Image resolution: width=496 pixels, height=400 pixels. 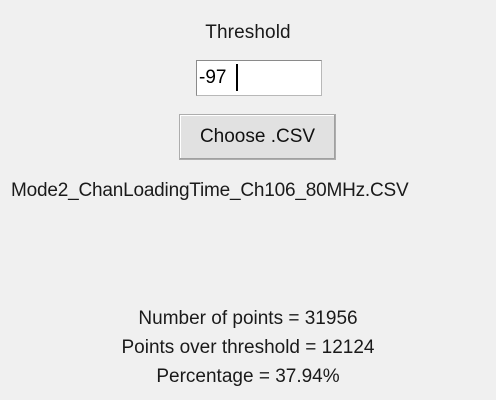 I want to click on number-of-points-text: Number of points = 31956, so click(x=248, y=318).